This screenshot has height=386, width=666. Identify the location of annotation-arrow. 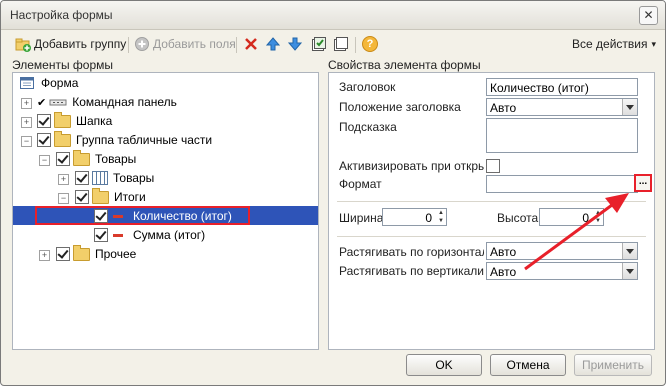
(576, 232).